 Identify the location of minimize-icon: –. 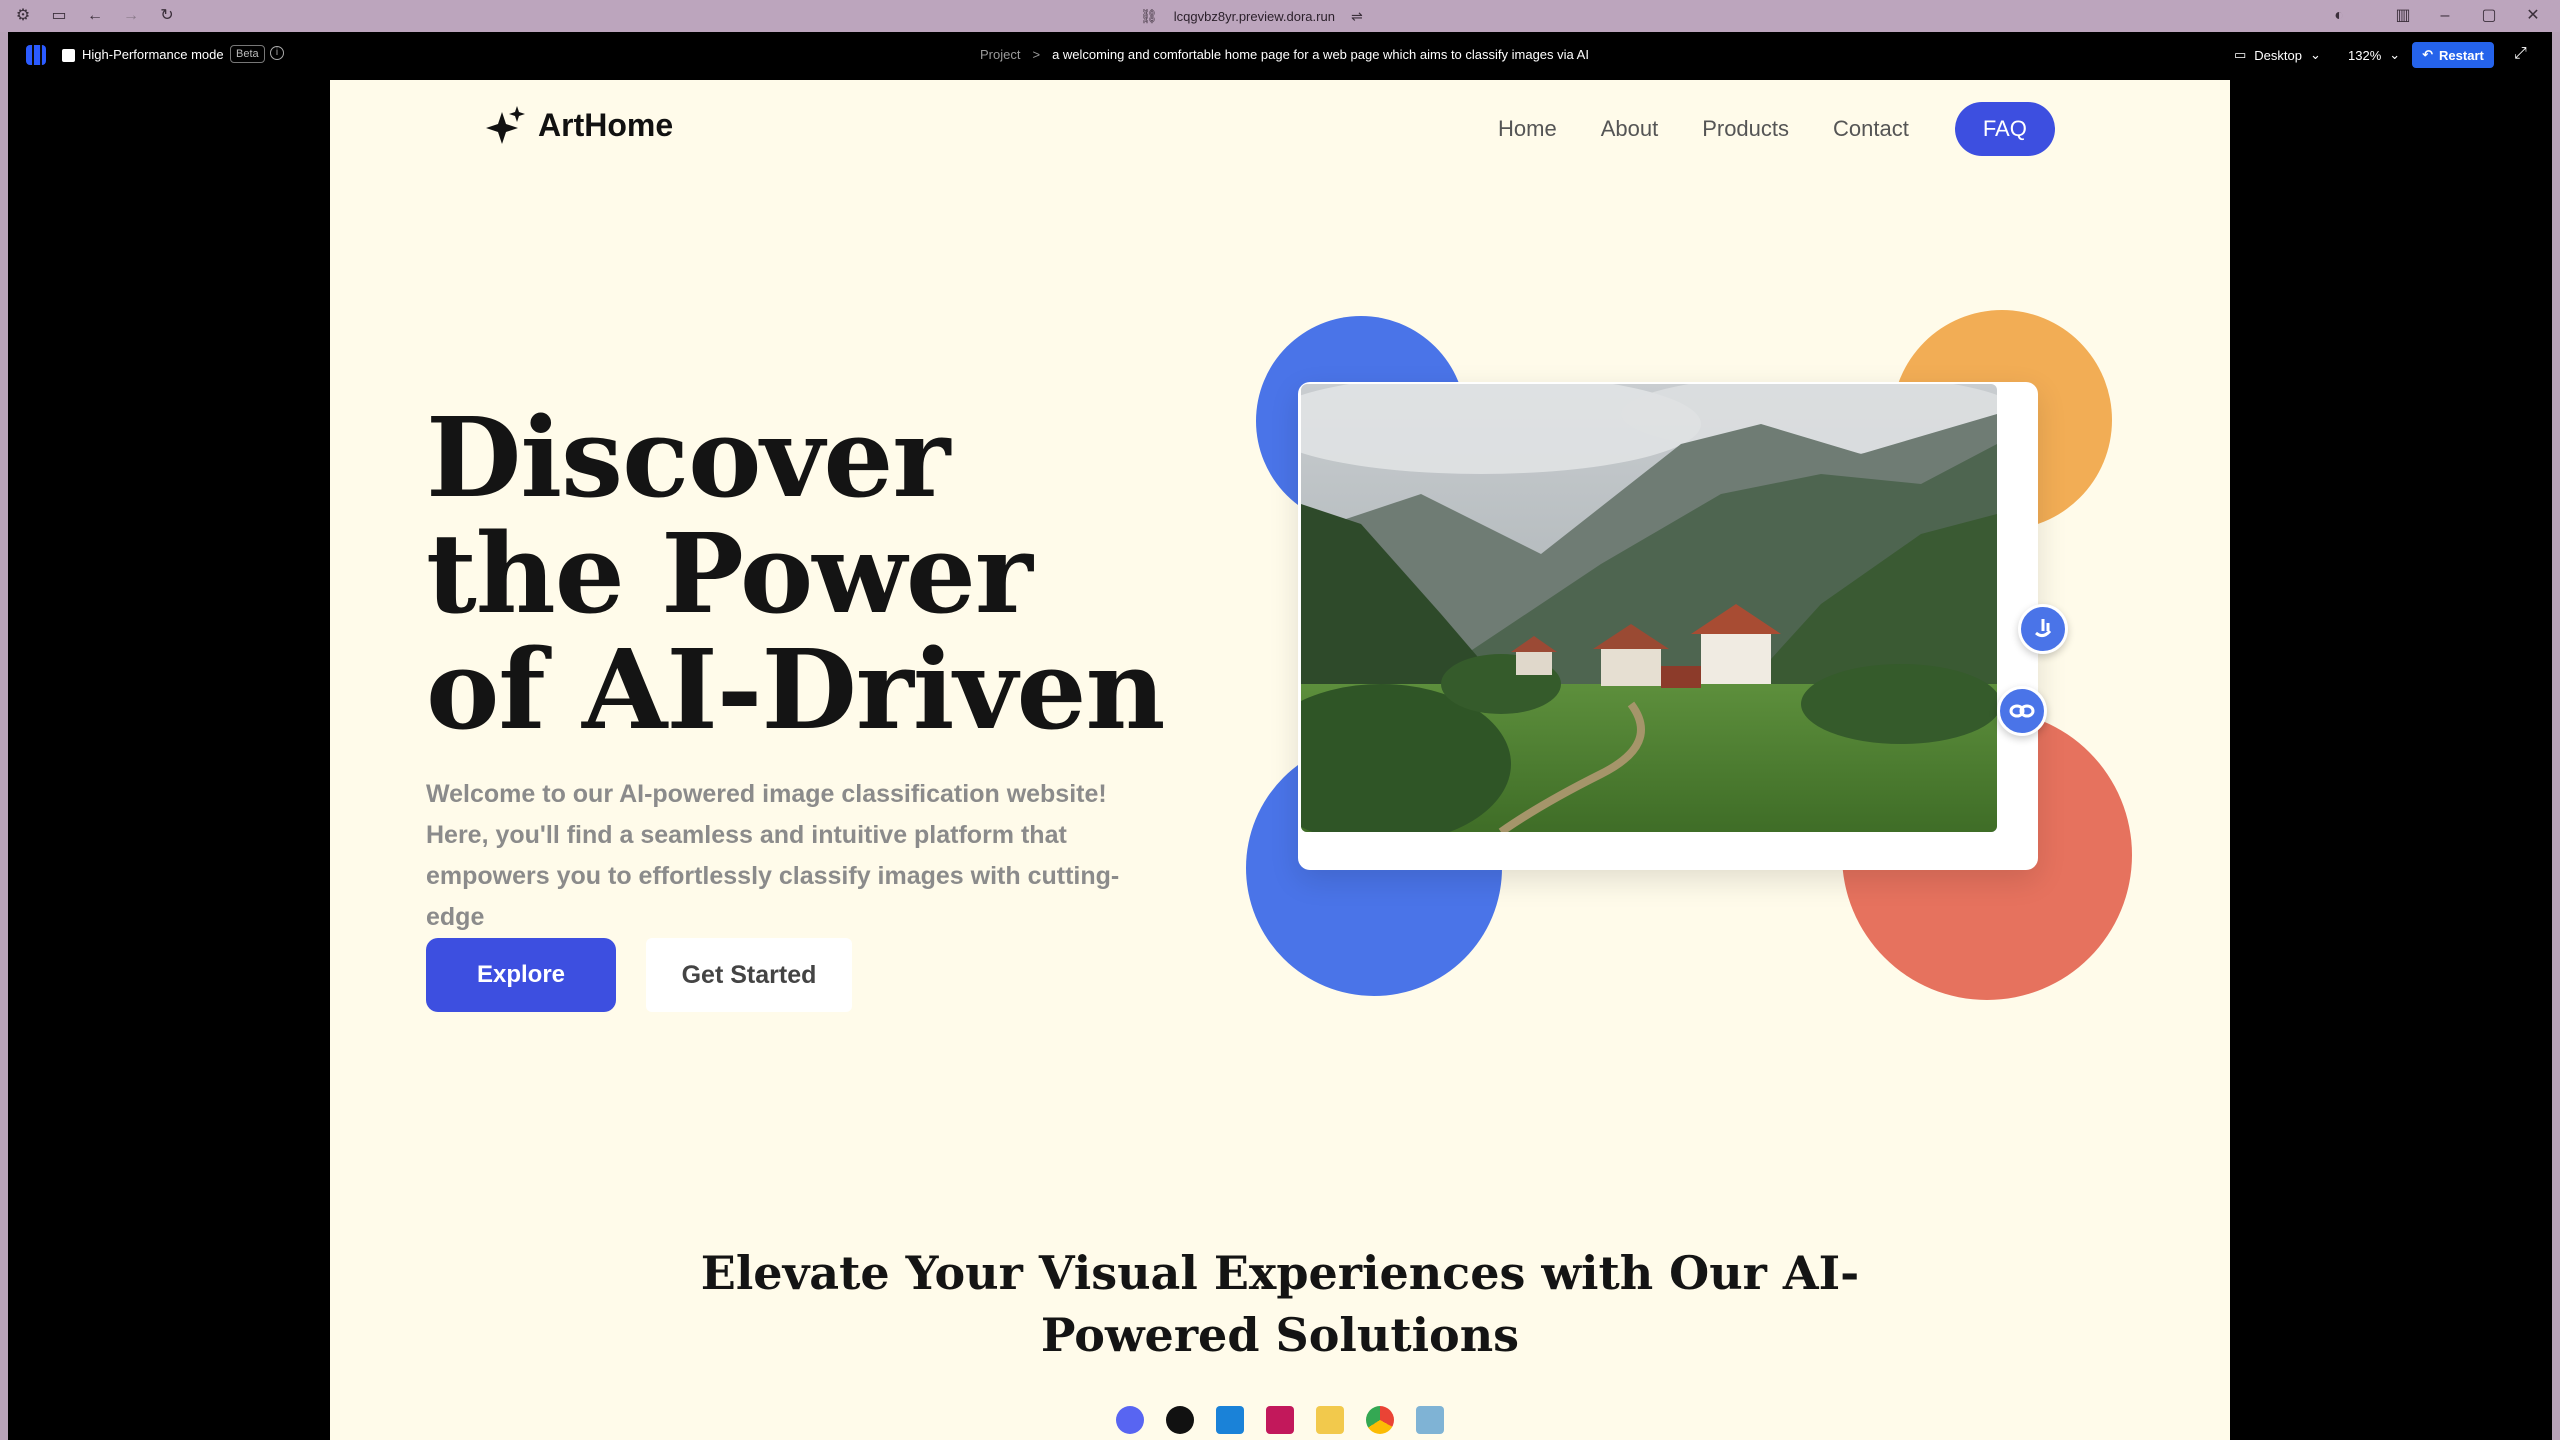
(2445, 16).